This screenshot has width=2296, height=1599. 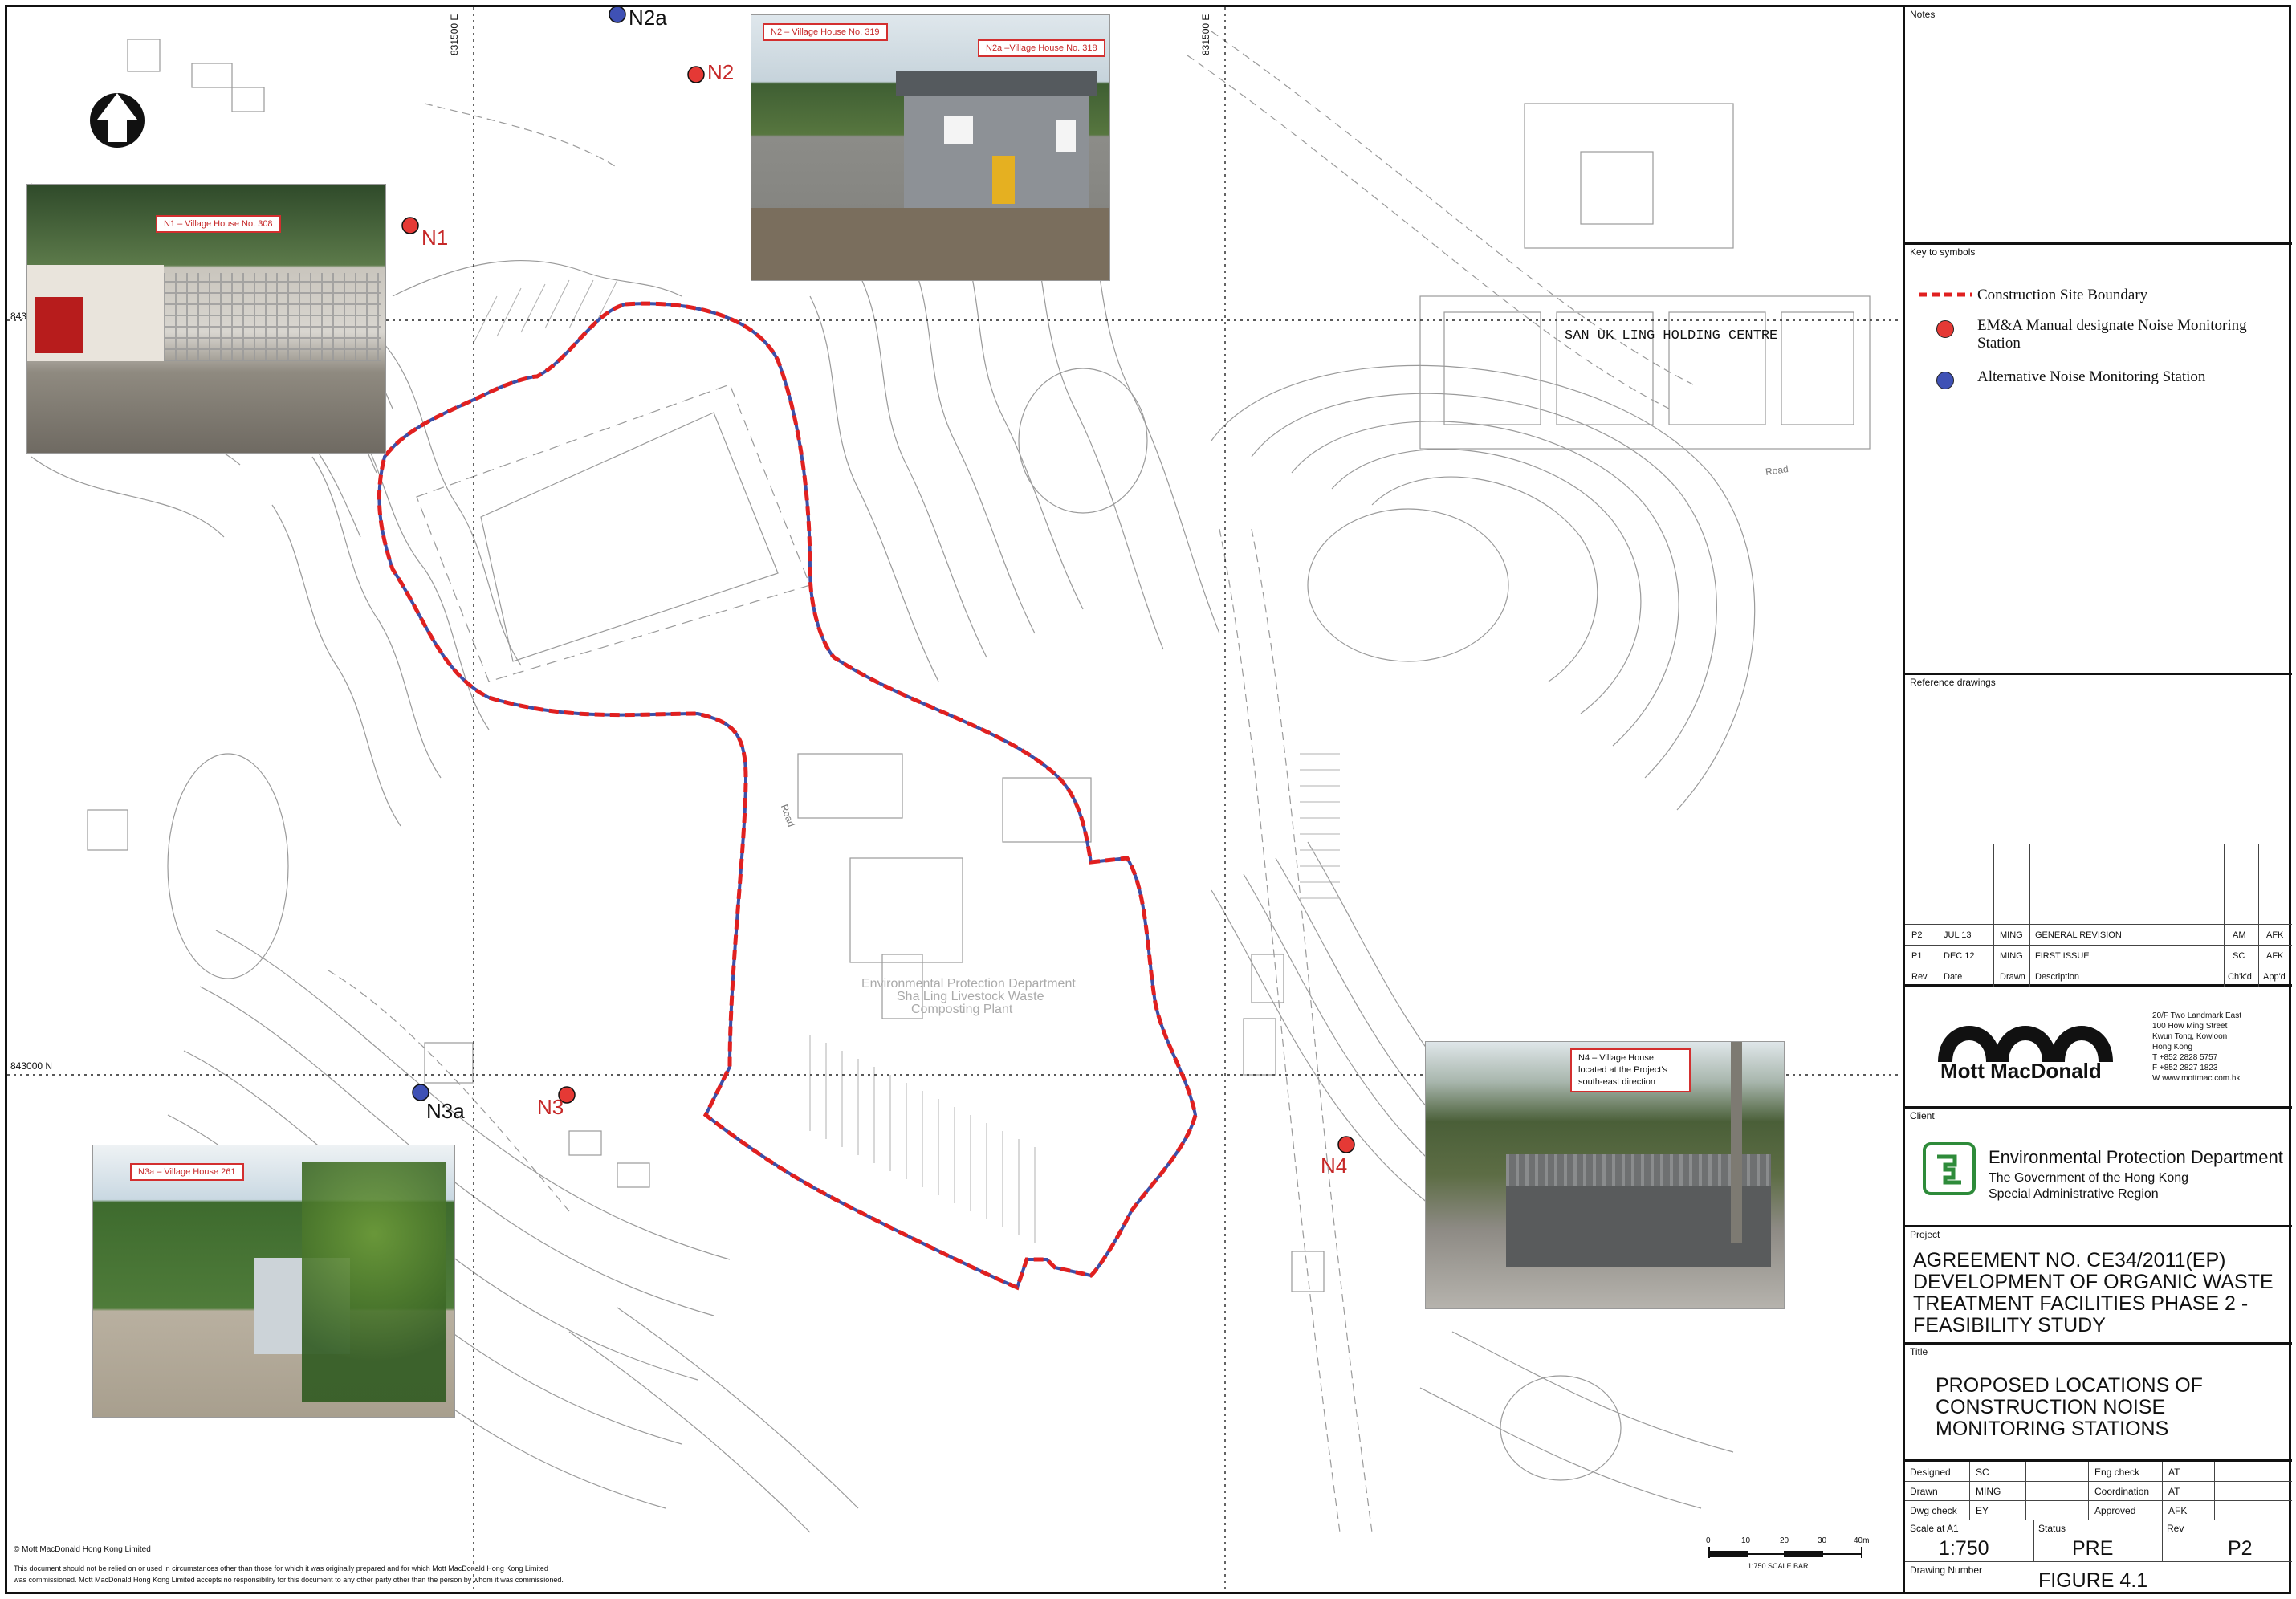 I want to click on station-n2a-label: N2a, so click(x=648, y=18).